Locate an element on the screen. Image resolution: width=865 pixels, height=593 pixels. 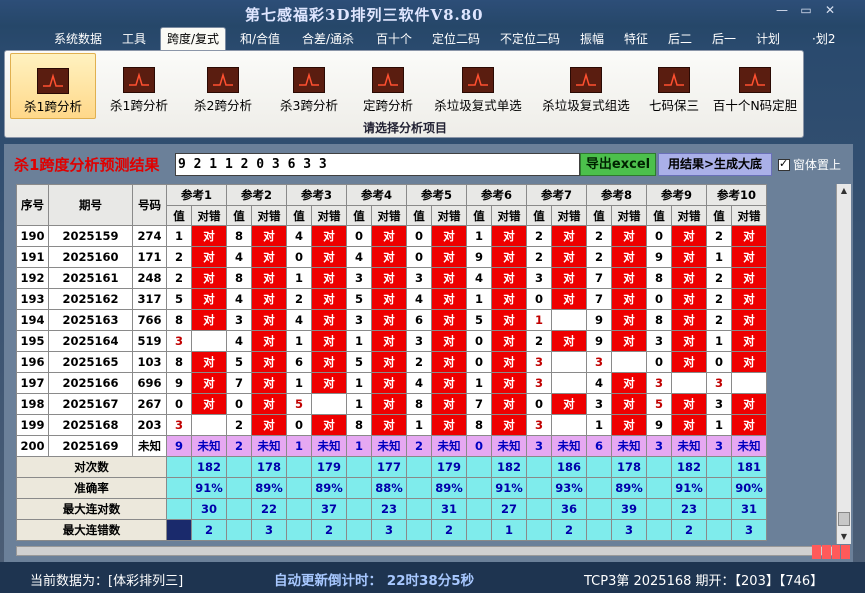
result-field: 9 2 1 1 2 0 3 6 3 3 is located at coordinates (377, 164).